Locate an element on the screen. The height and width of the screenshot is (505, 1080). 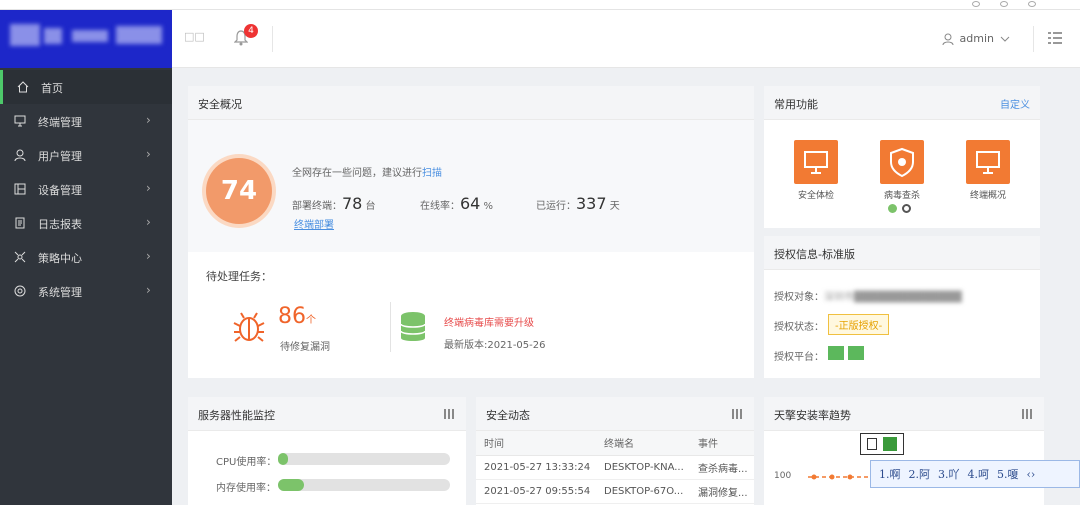
settings-icon is located at coordinates (20, 291).